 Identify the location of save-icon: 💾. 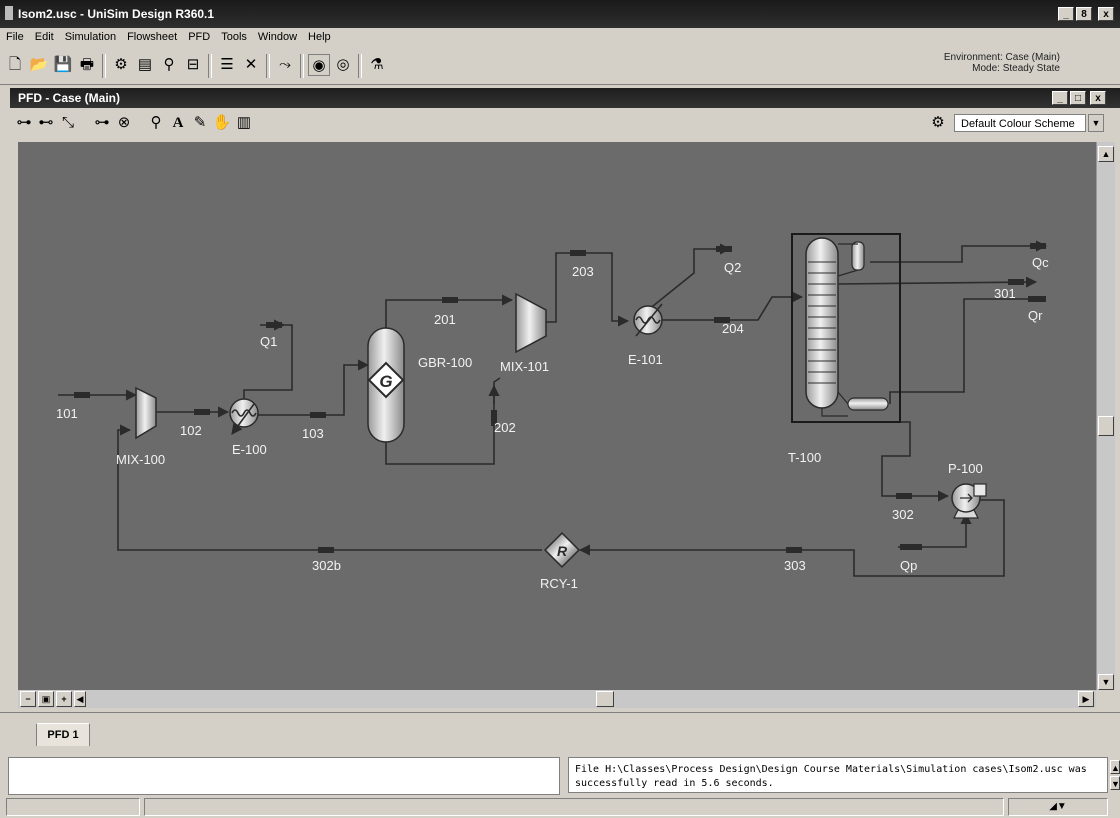
(63, 65).